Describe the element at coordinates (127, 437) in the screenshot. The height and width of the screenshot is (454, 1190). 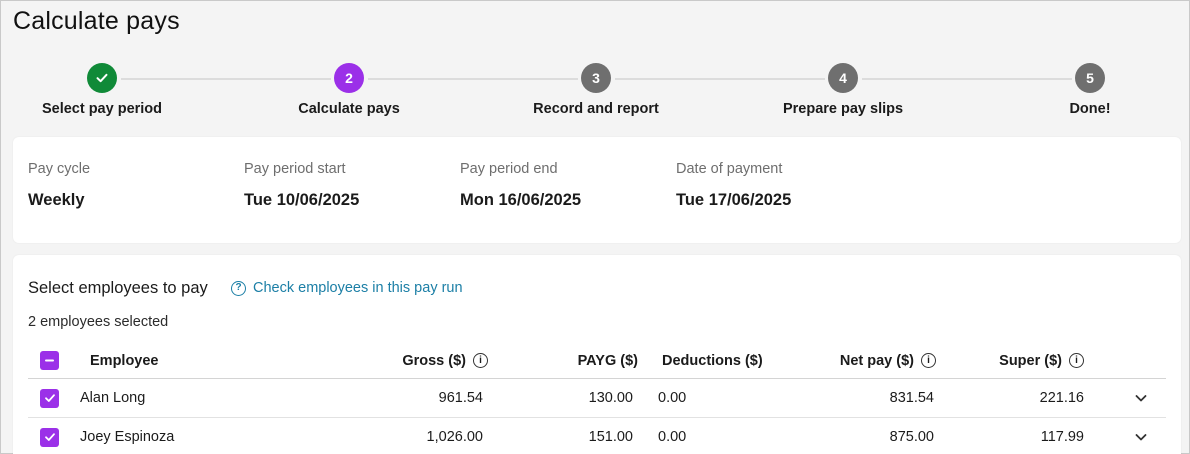
I see `employee-name: Joey Espinoza` at that location.